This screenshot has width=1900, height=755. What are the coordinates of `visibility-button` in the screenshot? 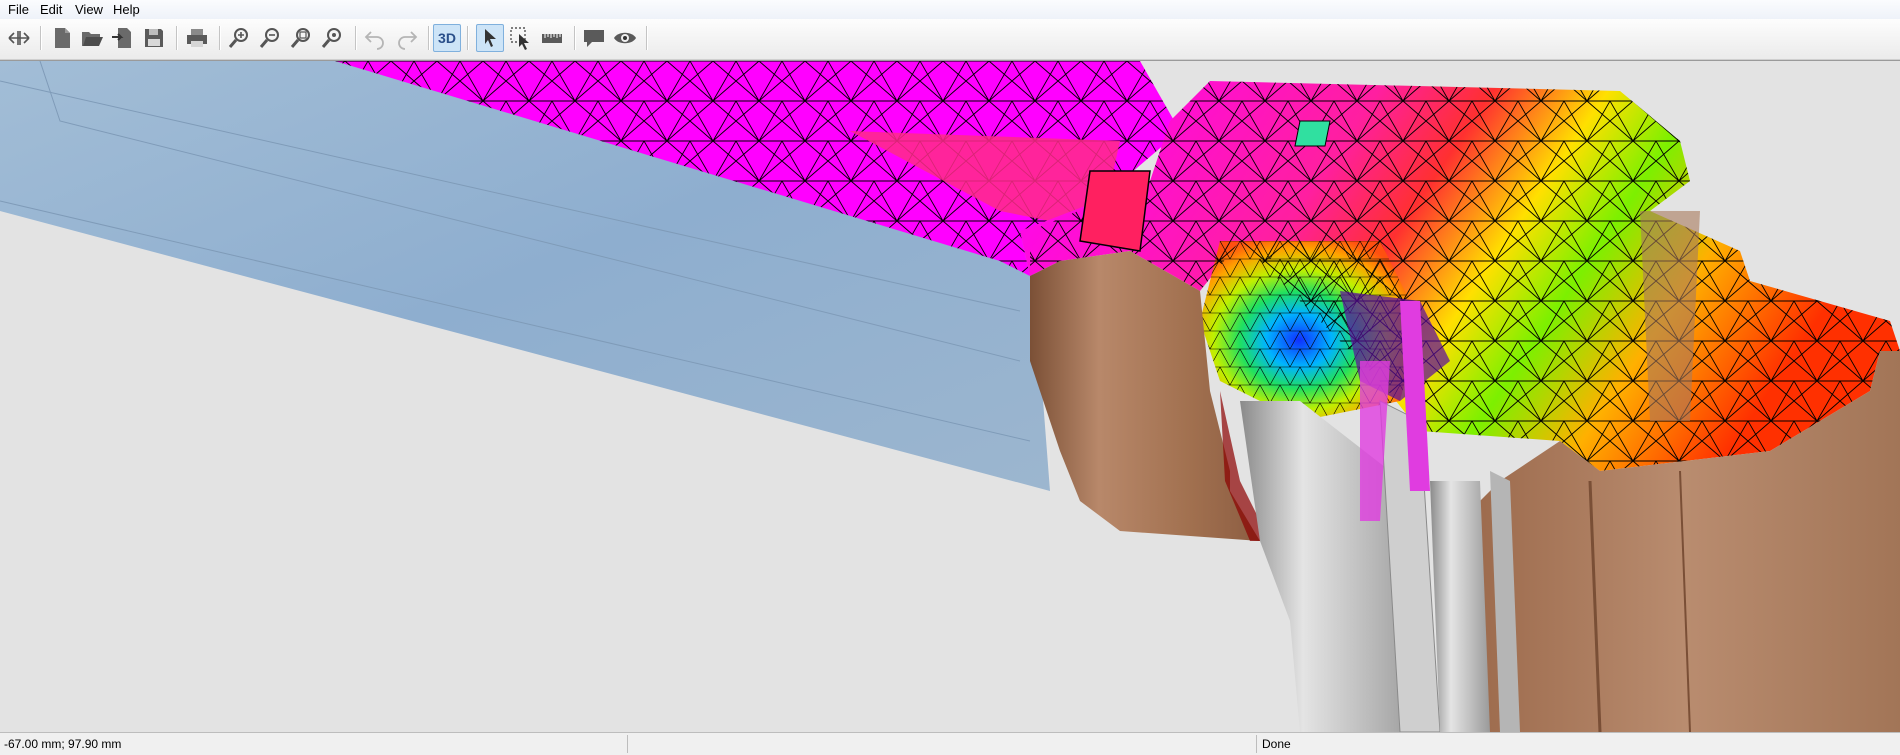 It's located at (625, 38).